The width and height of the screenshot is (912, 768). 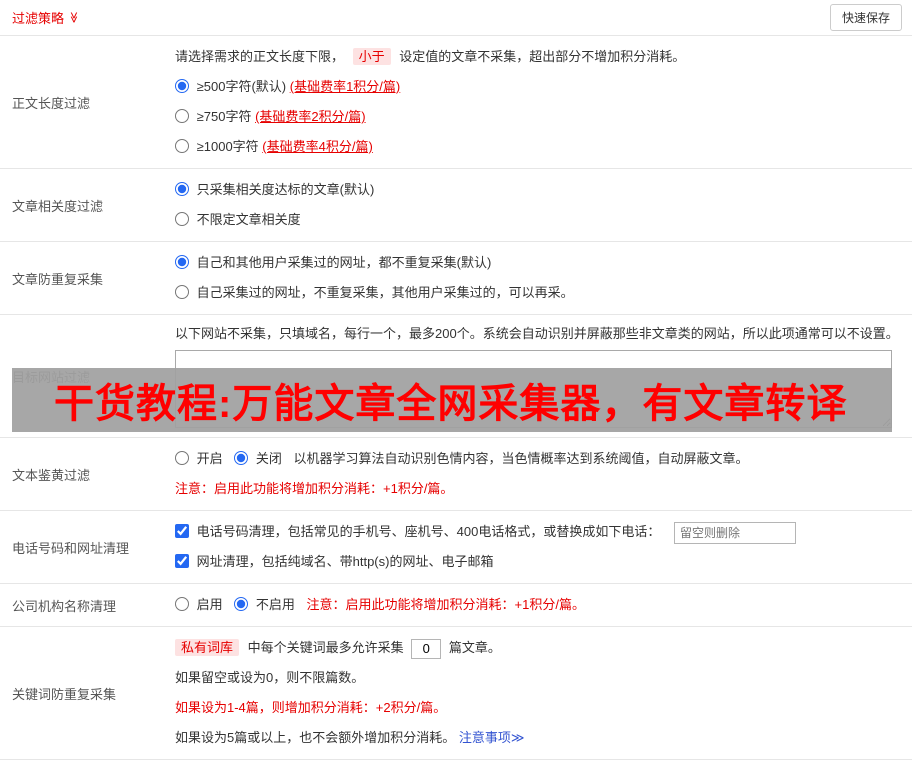 I want to click on row-company-cleanup: 公司机构名称清理 启用 不启用 注意：启用此功能将增加积分消耗：+1积分/篇。, so click(x=456, y=605).